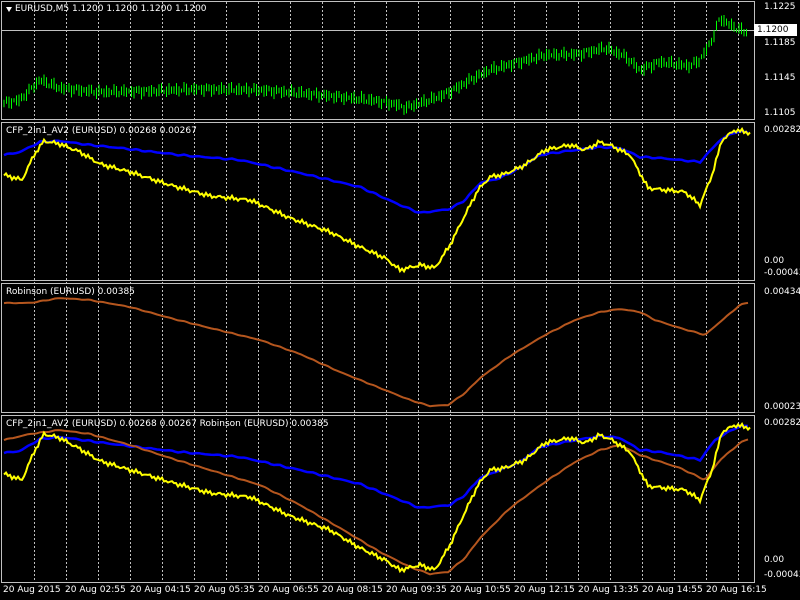 This screenshot has width=800, height=600. What do you see at coordinates (9, 9) in the screenshot?
I see `symbol-menu-triangle-icon` at bounding box center [9, 9].